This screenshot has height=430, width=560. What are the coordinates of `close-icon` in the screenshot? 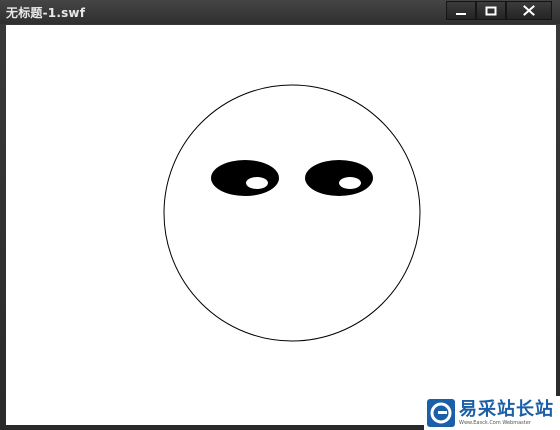 It's located at (529, 10).